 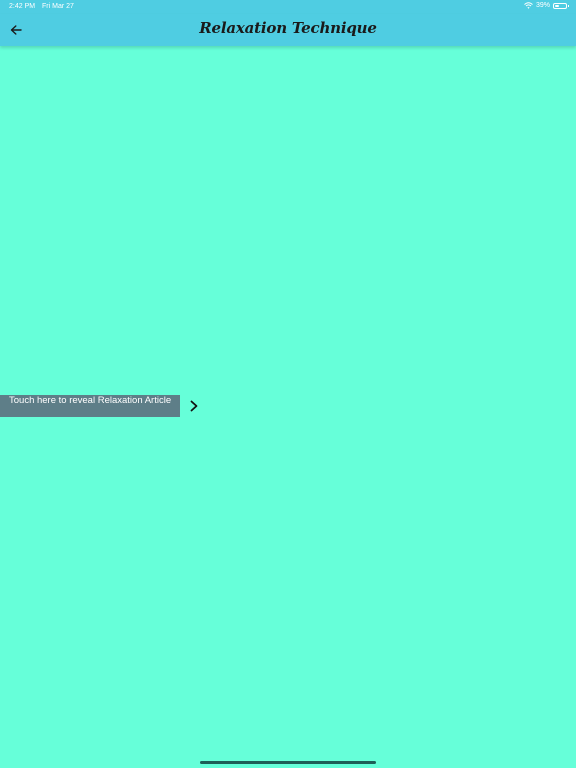 I want to click on navigation-bar: Relaxation Technique, so click(x=288, y=30).